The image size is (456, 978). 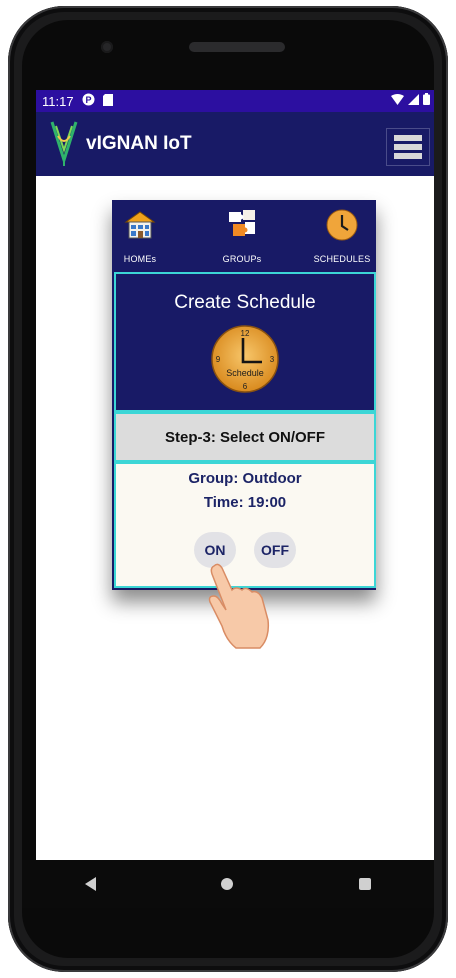 I want to click on pointing-hand-icon, so click(x=239, y=606).